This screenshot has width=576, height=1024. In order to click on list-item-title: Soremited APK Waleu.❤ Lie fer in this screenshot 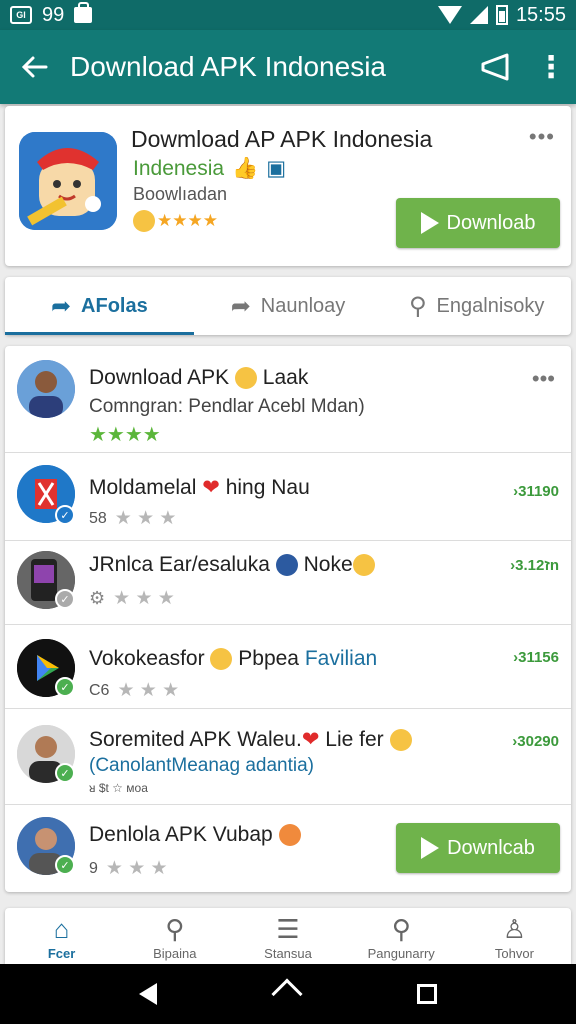, I will do `click(250, 739)`.